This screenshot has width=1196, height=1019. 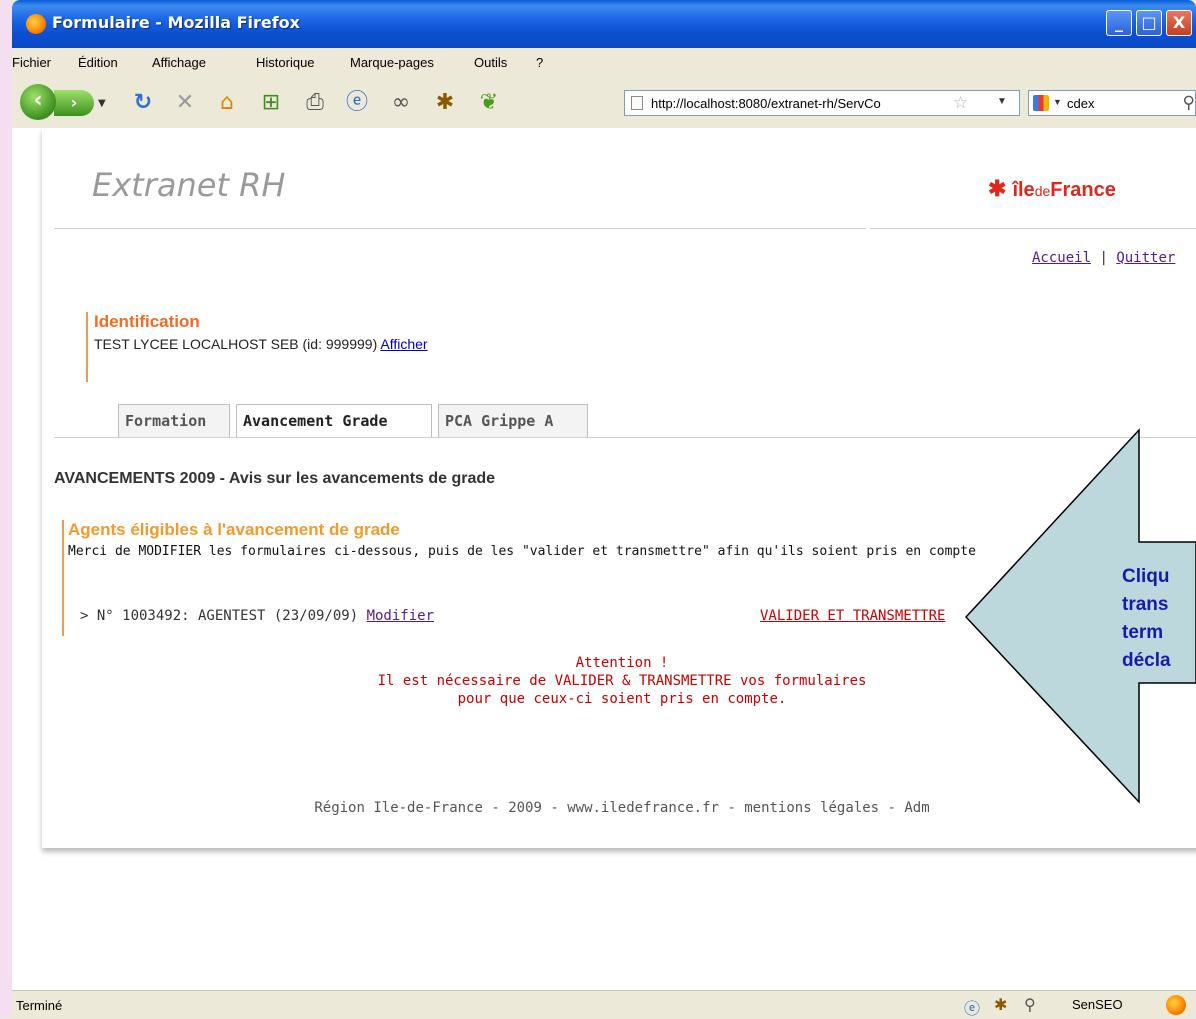 What do you see at coordinates (315, 103) in the screenshot?
I see `print-icon: ⎙` at bounding box center [315, 103].